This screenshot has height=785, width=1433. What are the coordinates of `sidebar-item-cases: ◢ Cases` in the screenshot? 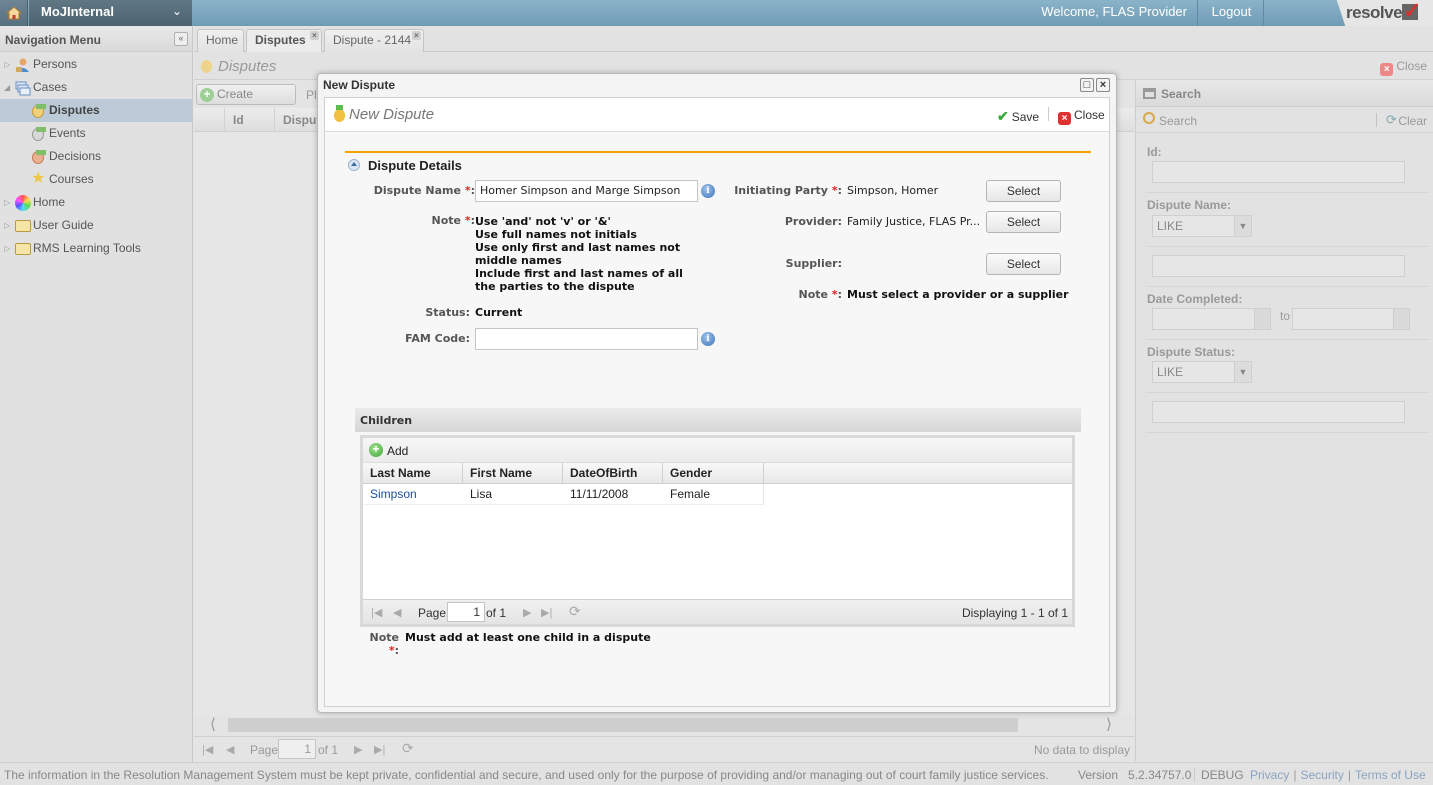 It's located at (96, 87).